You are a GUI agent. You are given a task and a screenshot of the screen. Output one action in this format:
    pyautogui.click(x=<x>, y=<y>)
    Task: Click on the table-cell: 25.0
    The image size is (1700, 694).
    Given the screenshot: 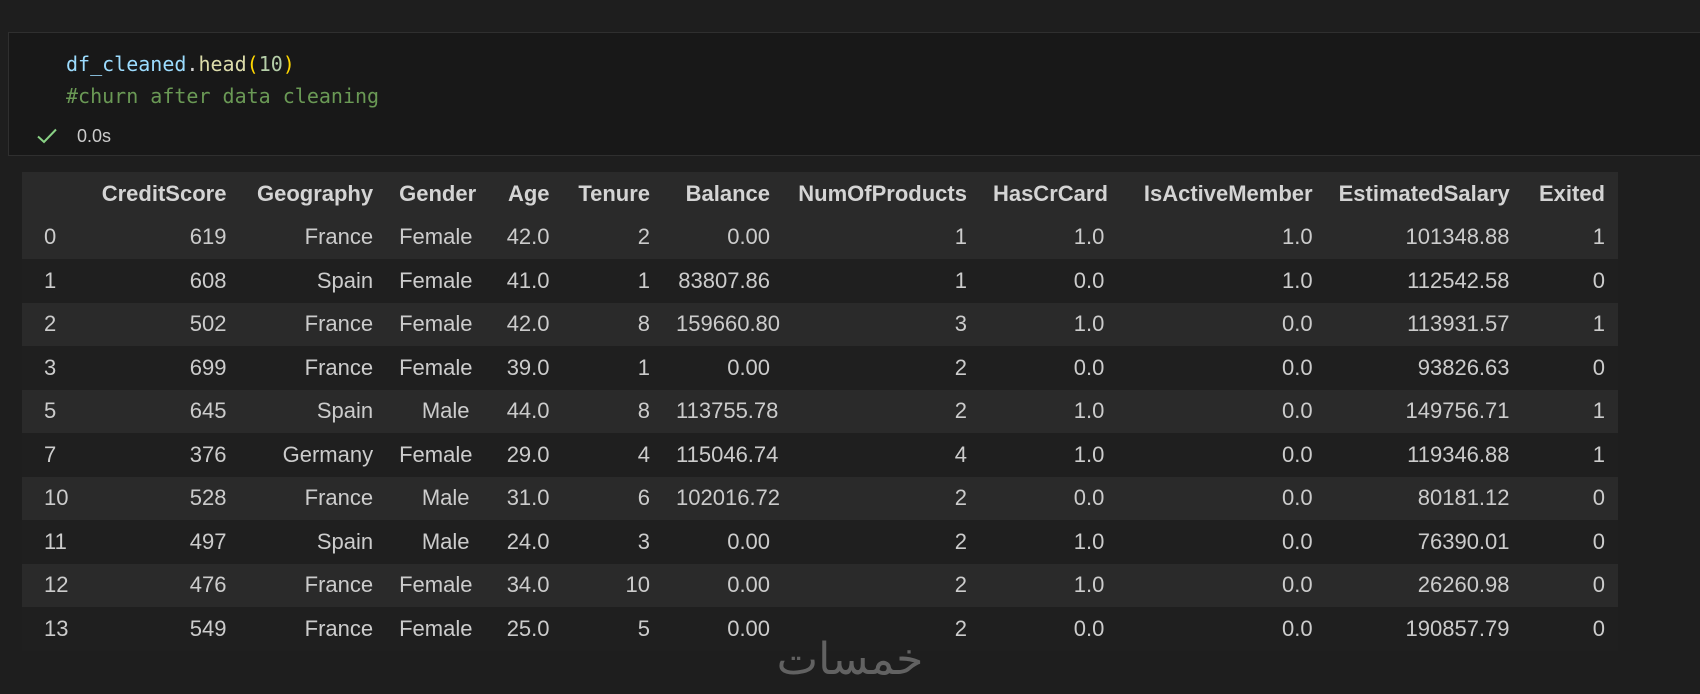 What is the action you would take?
    pyautogui.click(x=528, y=628)
    